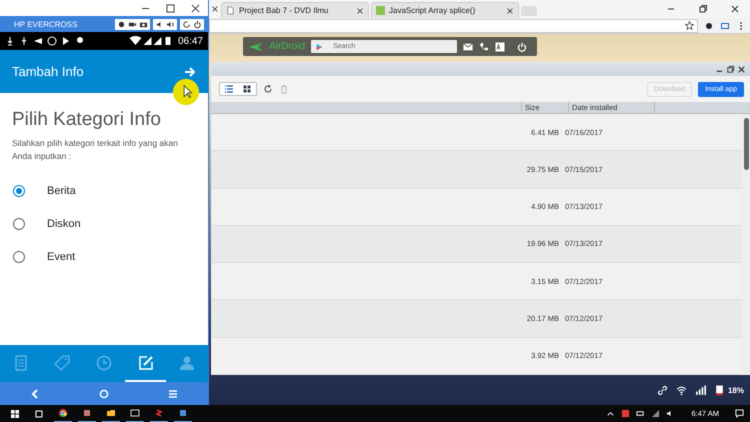  What do you see at coordinates (453, 25) in the screenshot?
I see `address-field` at bounding box center [453, 25].